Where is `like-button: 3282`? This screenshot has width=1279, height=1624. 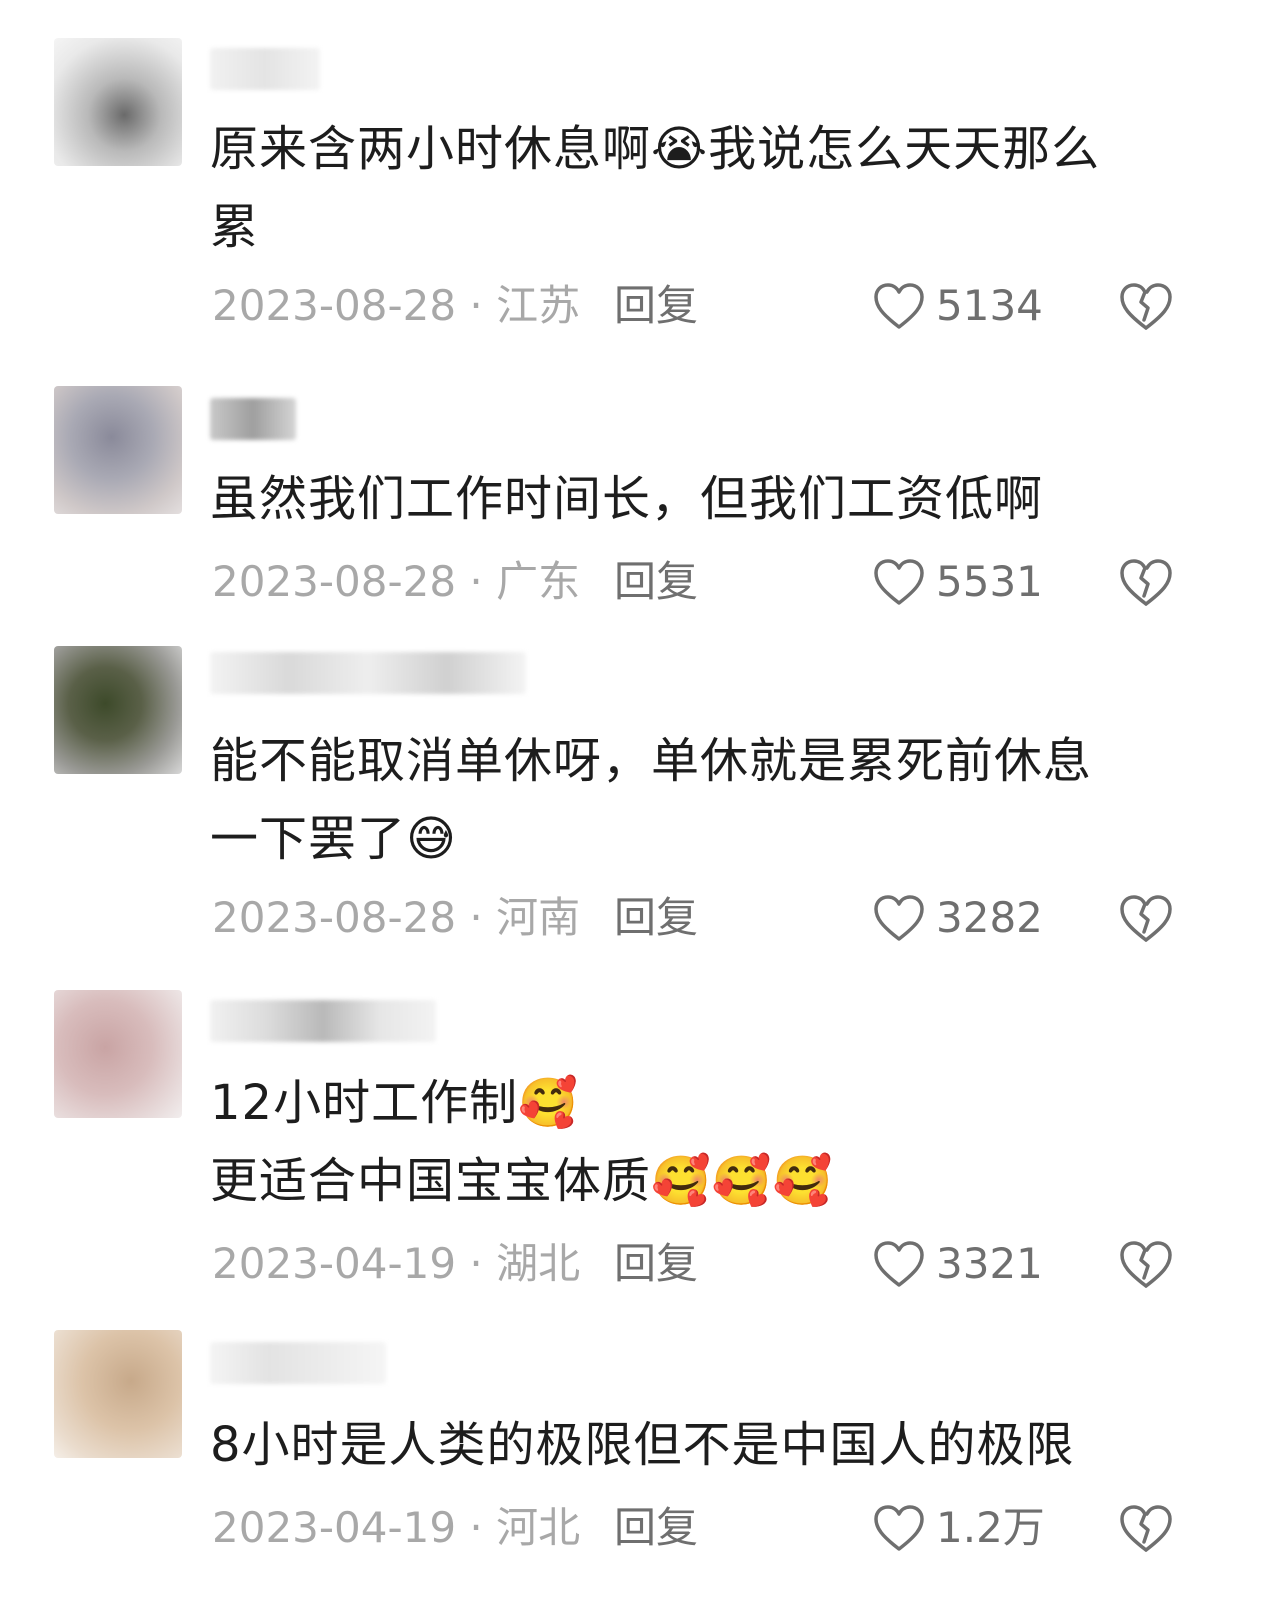 like-button: 3282 is located at coordinates (957, 918).